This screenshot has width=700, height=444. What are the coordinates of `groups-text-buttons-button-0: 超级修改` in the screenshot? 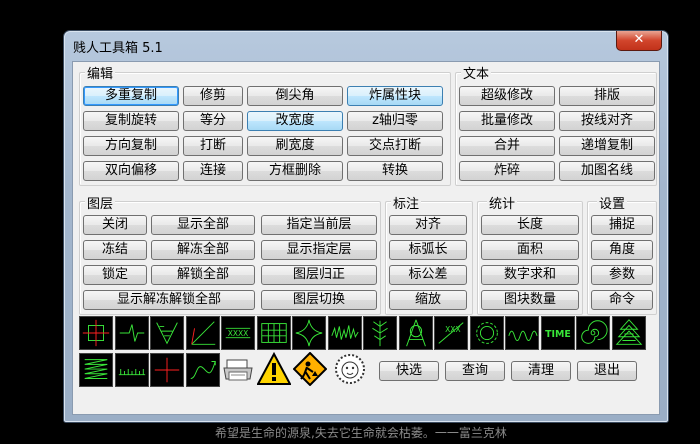 It's located at (507, 96).